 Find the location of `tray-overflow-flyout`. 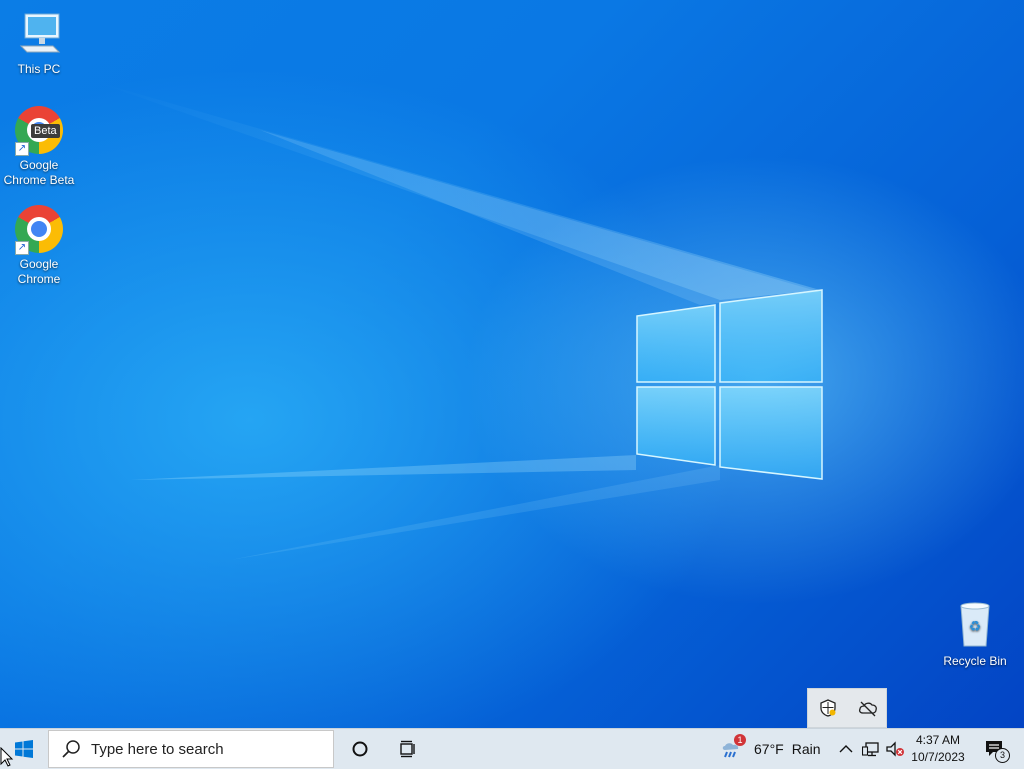

tray-overflow-flyout is located at coordinates (847, 708).